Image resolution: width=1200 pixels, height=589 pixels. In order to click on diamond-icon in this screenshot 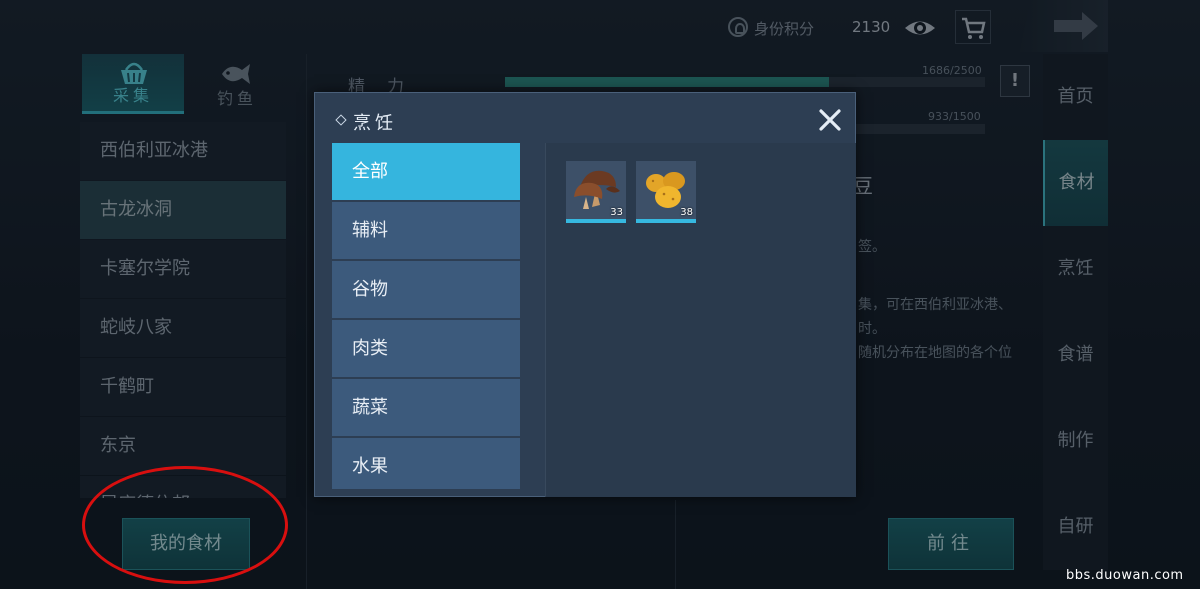, I will do `click(341, 120)`.